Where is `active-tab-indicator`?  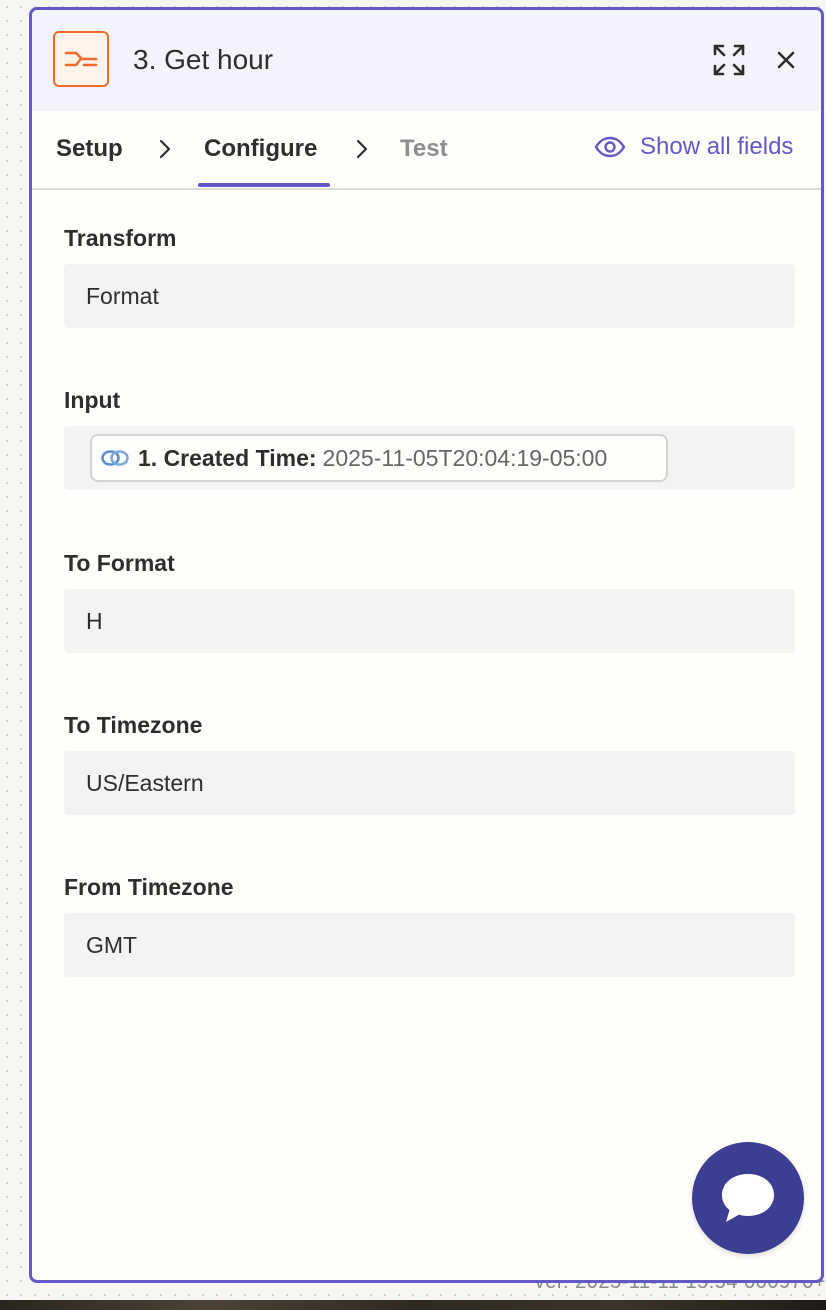 active-tab-indicator is located at coordinates (264, 185).